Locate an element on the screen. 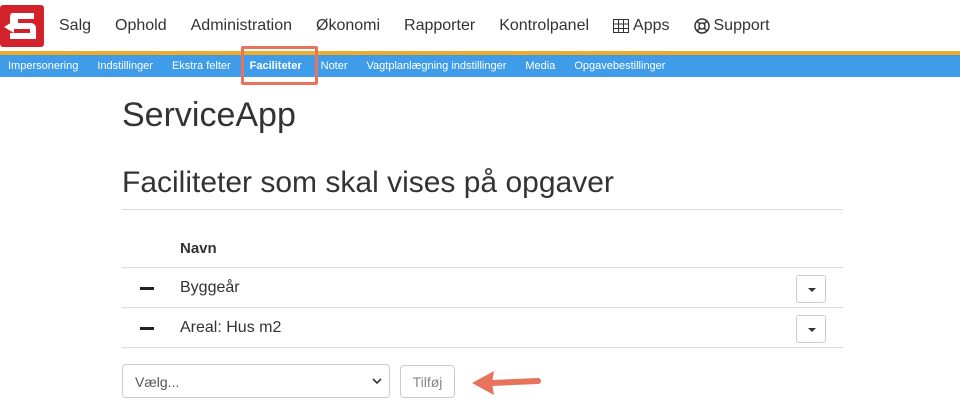 The image size is (960, 419). subnav-vagtplanlaegning: Vagtplanlægning indstillinger is located at coordinates (437, 66).